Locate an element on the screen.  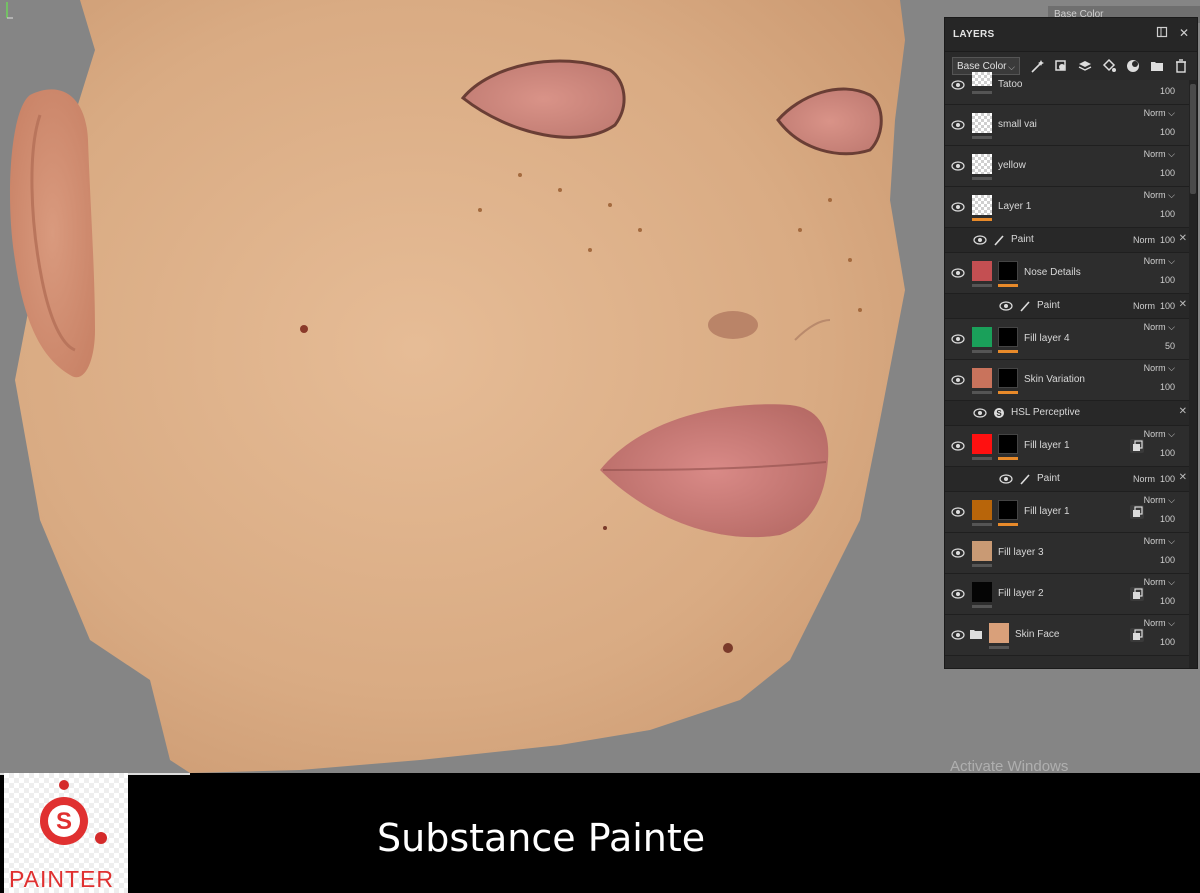
layer-row: Skin Variation Norm ⌵ 100 is located at coordinates (1067, 380).